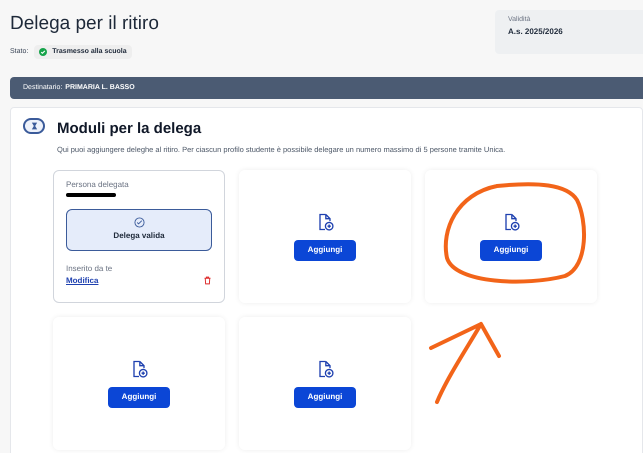 This screenshot has width=643, height=453. Describe the element at coordinates (139, 222) in the screenshot. I see `check-circle-icon` at that location.